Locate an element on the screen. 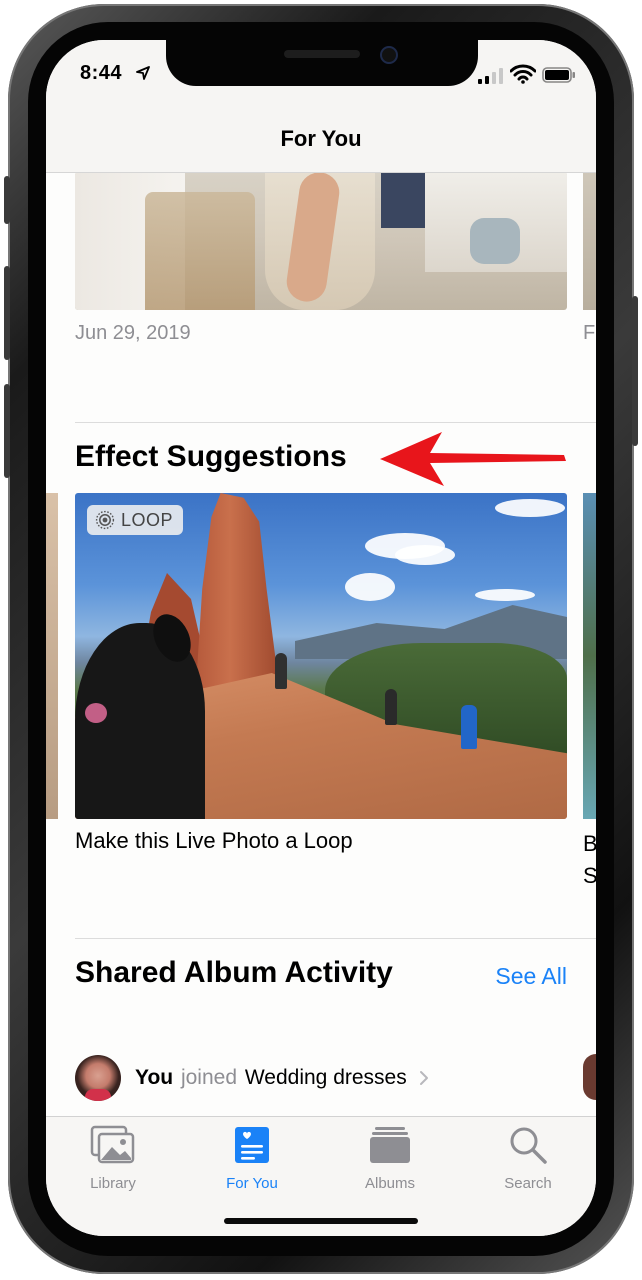  tab-label: Library is located at coordinates (113, 1183).